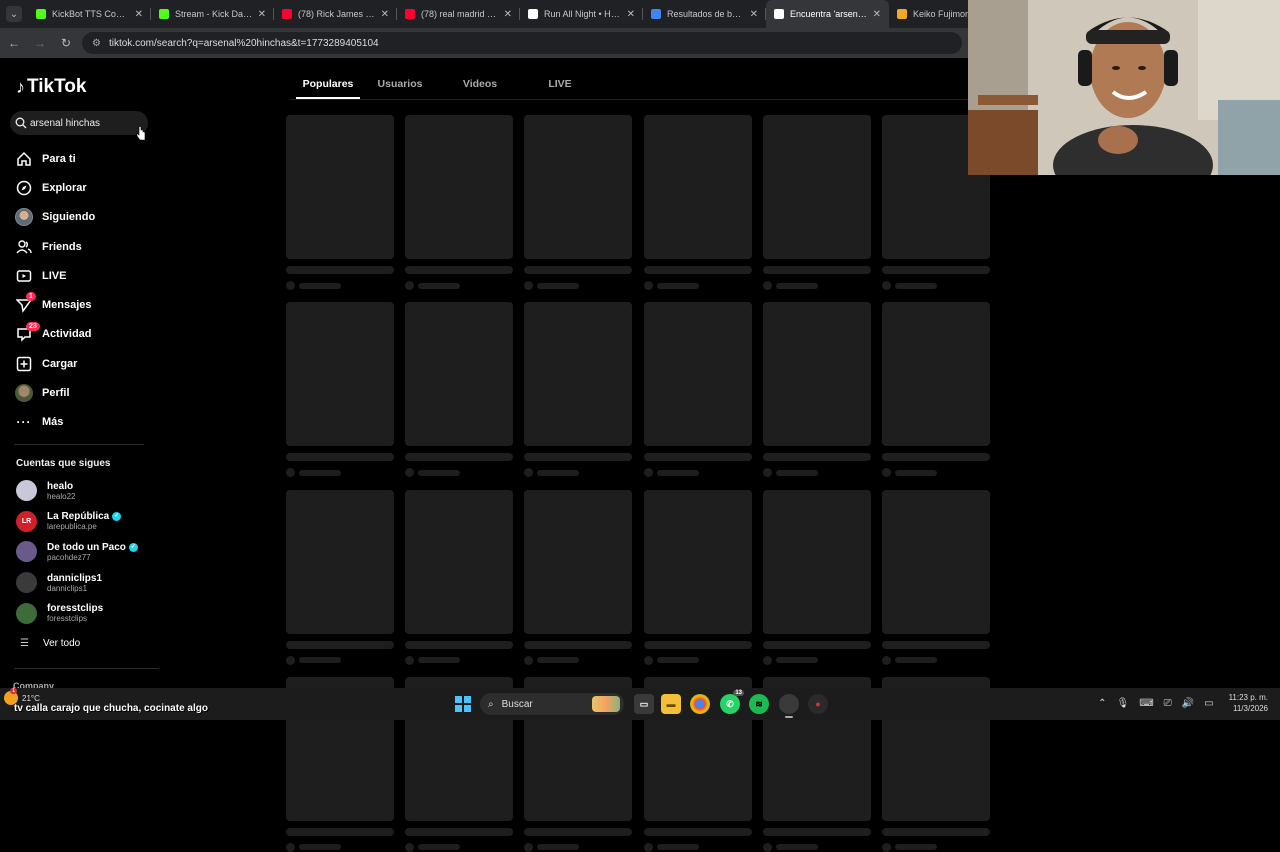 The height and width of the screenshot is (852, 1280). I want to click on windows-start-icon, so click(463, 704).